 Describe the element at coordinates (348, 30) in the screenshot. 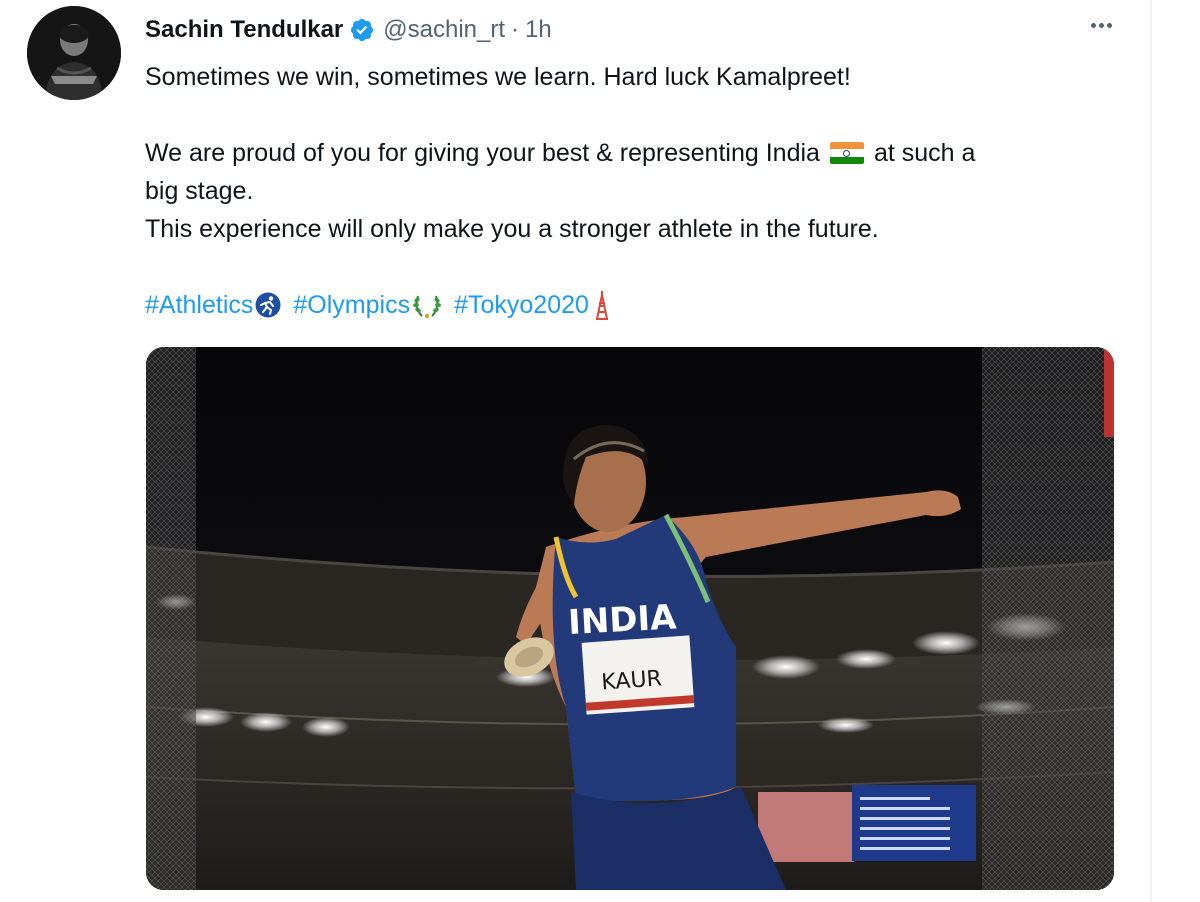

I see `tweet-header: Sachin Tendulkar @sachin_rt · 1h` at that location.